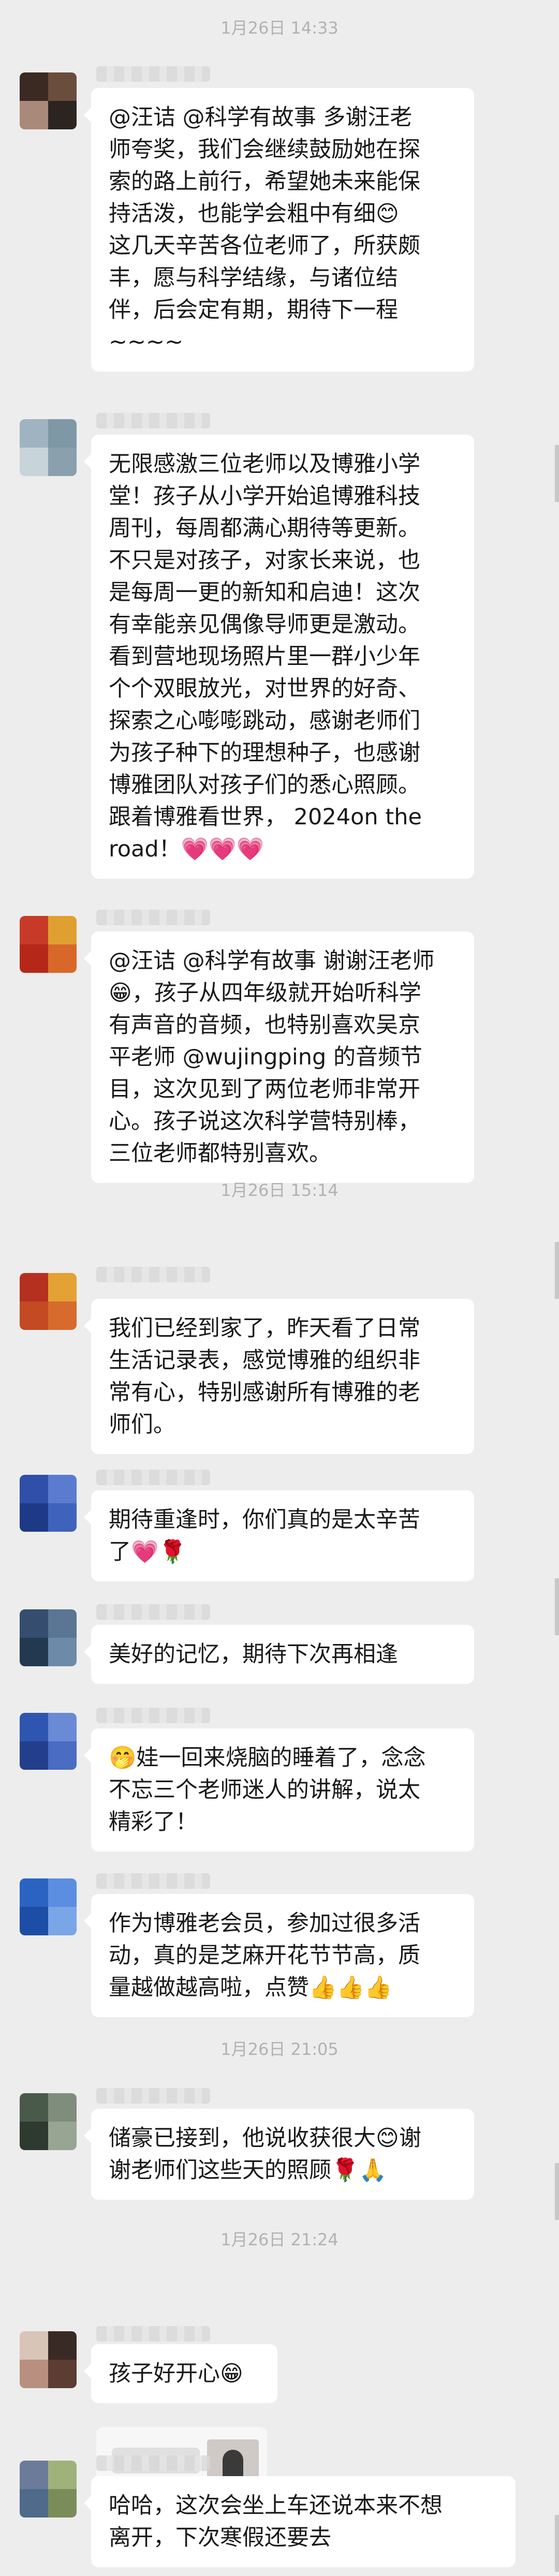  Describe the element at coordinates (180, 2373) in the screenshot. I see `message-bubble: 孩子好开心😁` at that location.